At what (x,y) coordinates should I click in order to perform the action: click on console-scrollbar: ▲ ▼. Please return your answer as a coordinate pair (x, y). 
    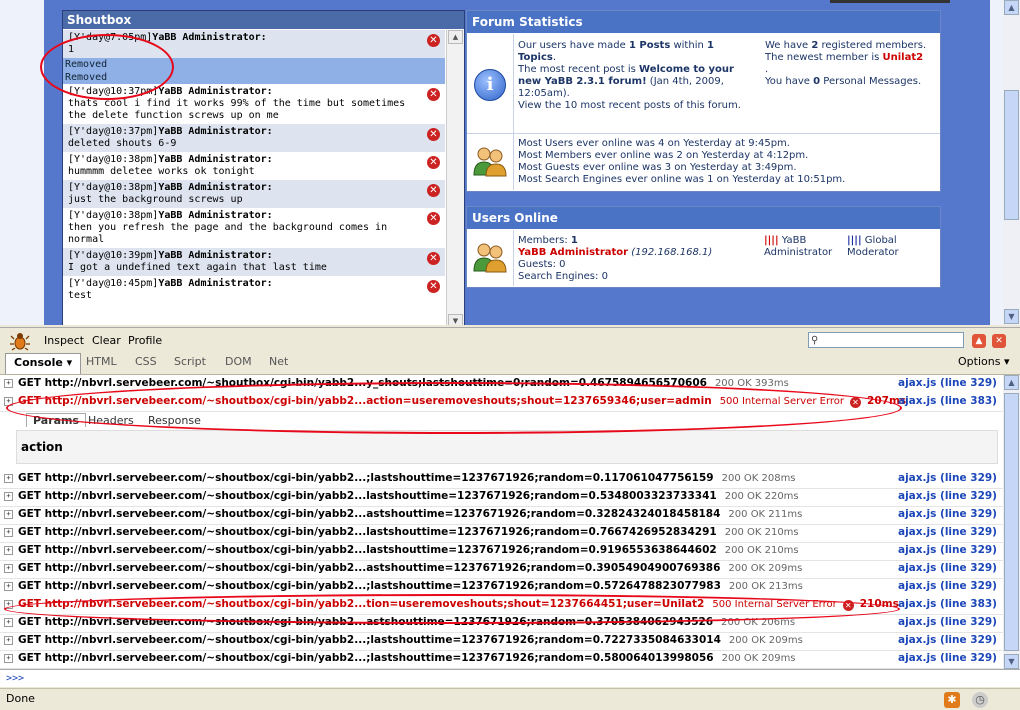
    Looking at the image, I should click on (1011, 522).